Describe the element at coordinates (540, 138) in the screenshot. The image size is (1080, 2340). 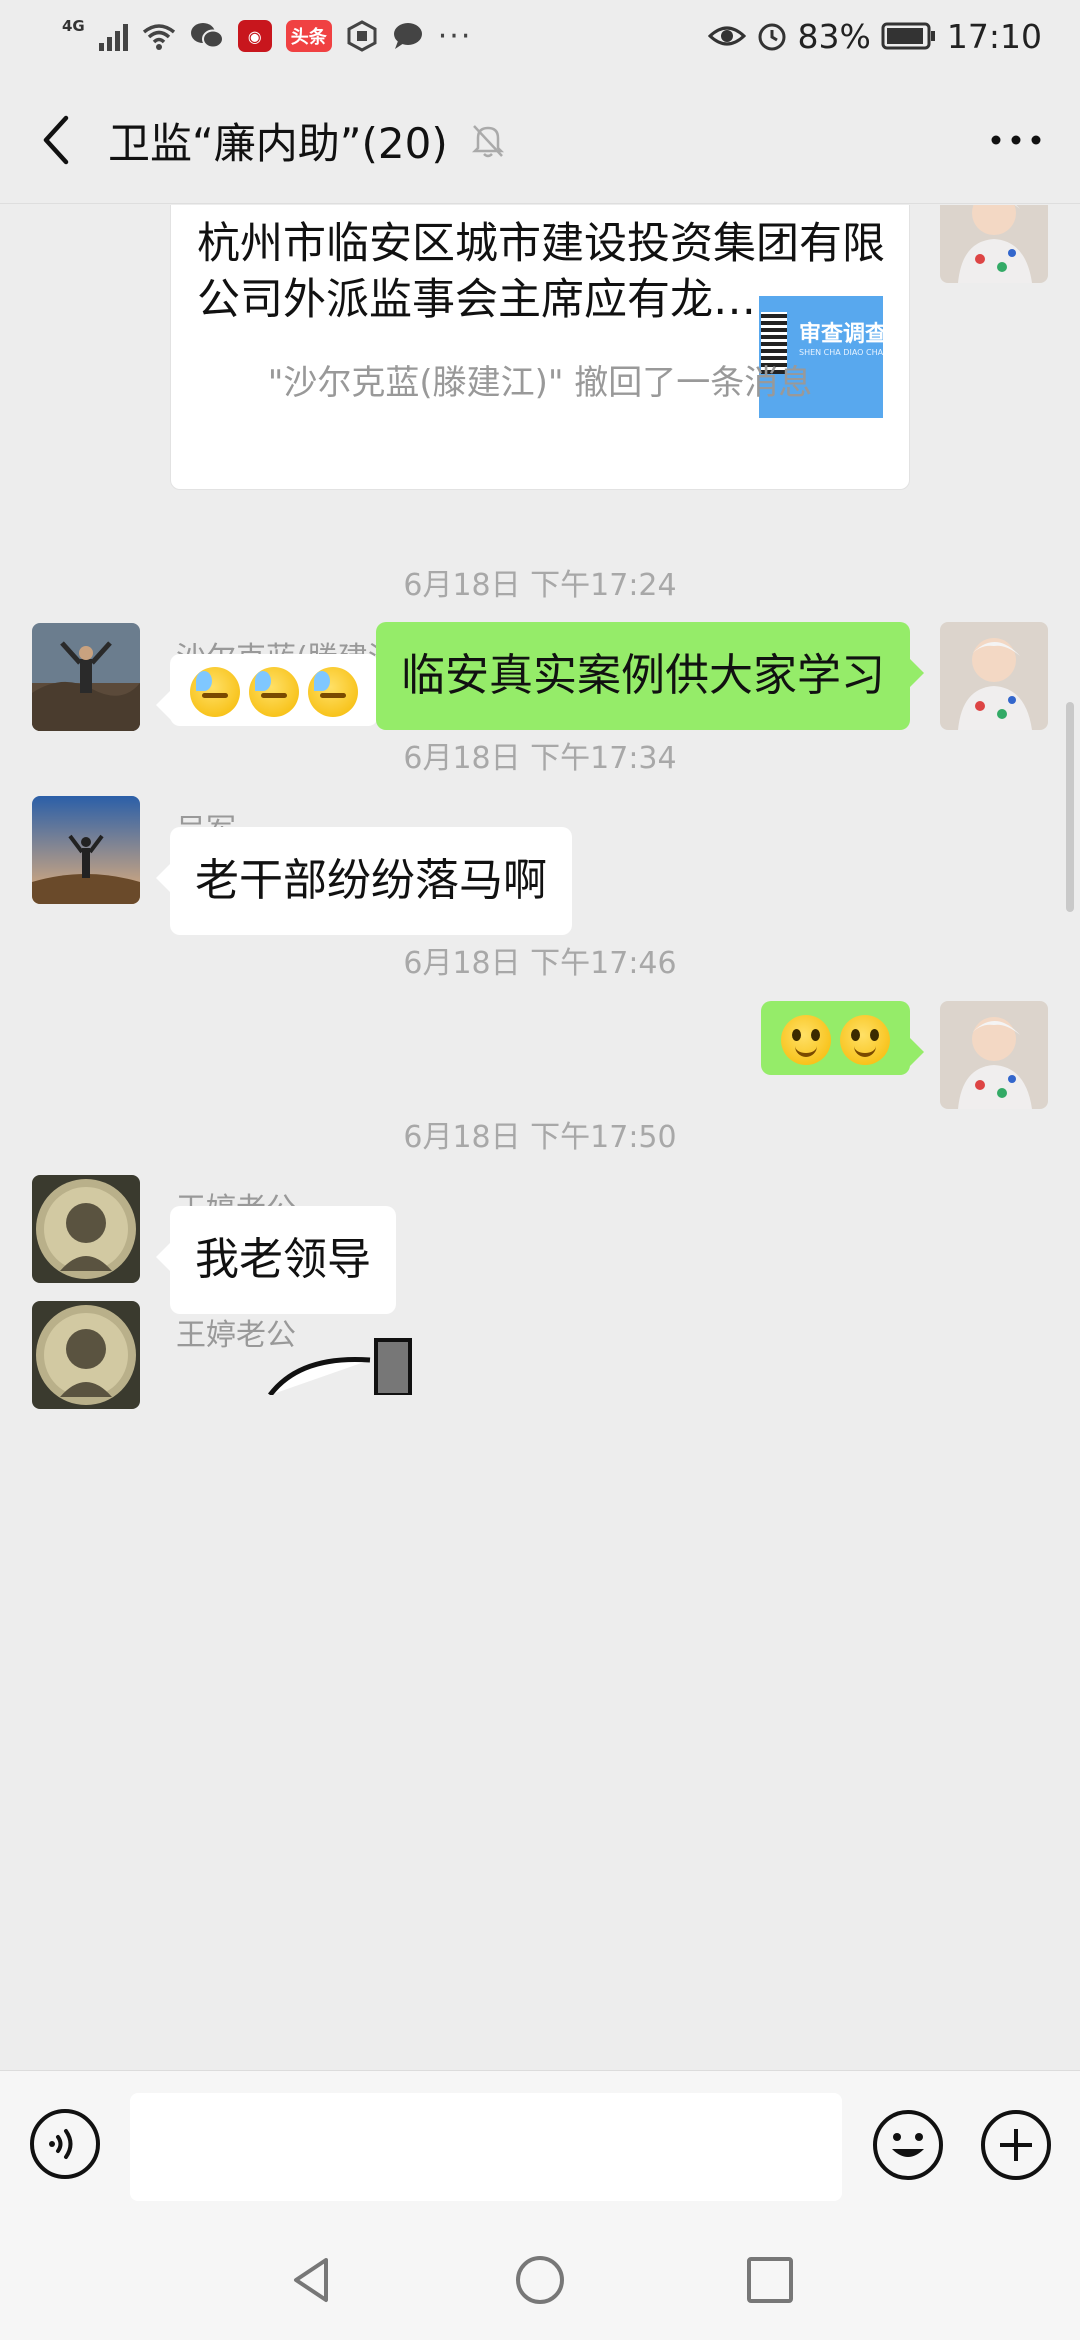
I see `chat-header: 卫监“廉内助”(20)` at that location.